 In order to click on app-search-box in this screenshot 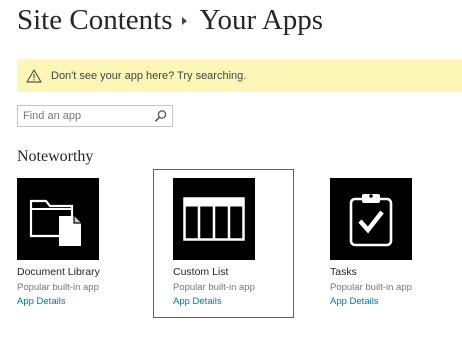, I will do `click(95, 116)`.